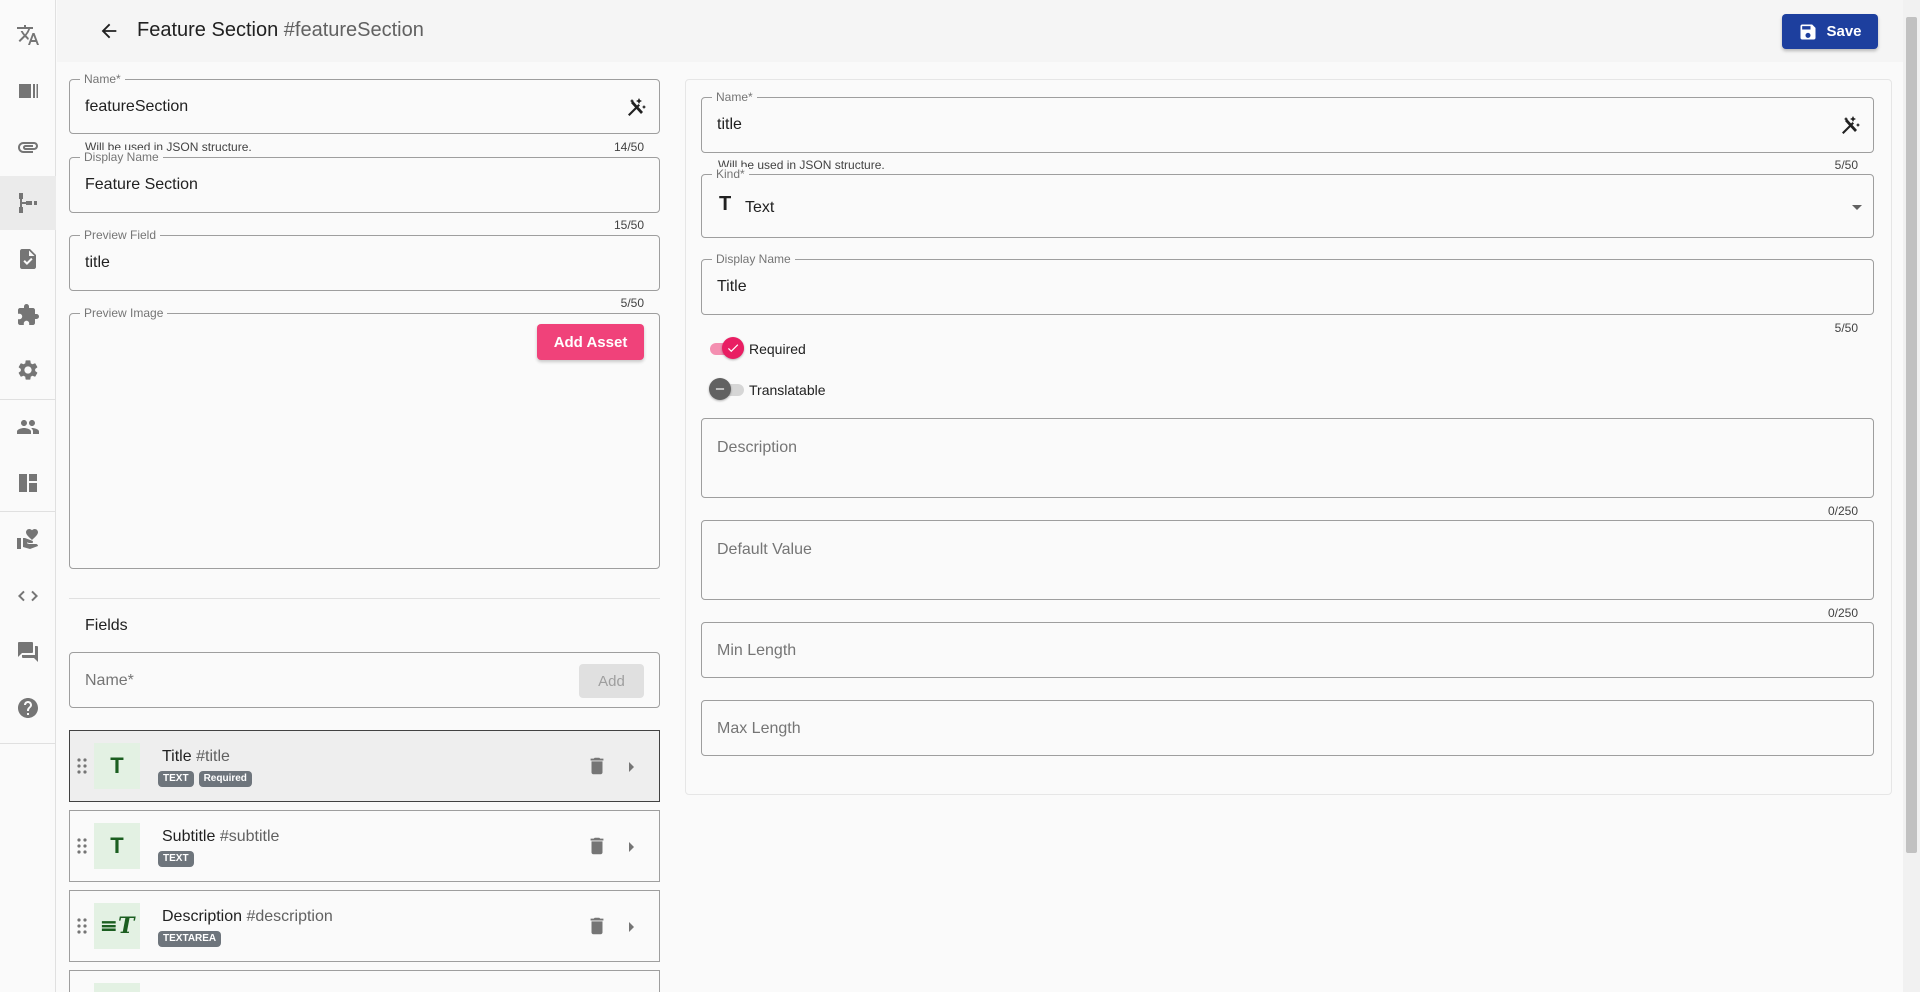 This screenshot has height=992, width=1920. What do you see at coordinates (28, 35) in the screenshot?
I see `sidebar-item-translations` at bounding box center [28, 35].